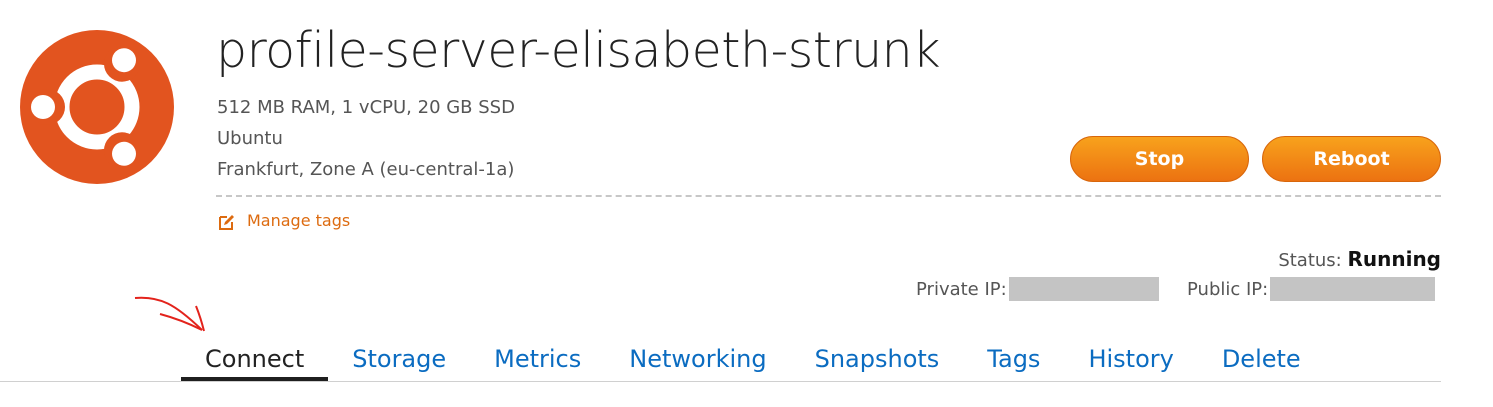 Image resolution: width=1493 pixels, height=407 pixels. Describe the element at coordinates (1394, 259) in the screenshot. I see `status-value: Running` at that location.